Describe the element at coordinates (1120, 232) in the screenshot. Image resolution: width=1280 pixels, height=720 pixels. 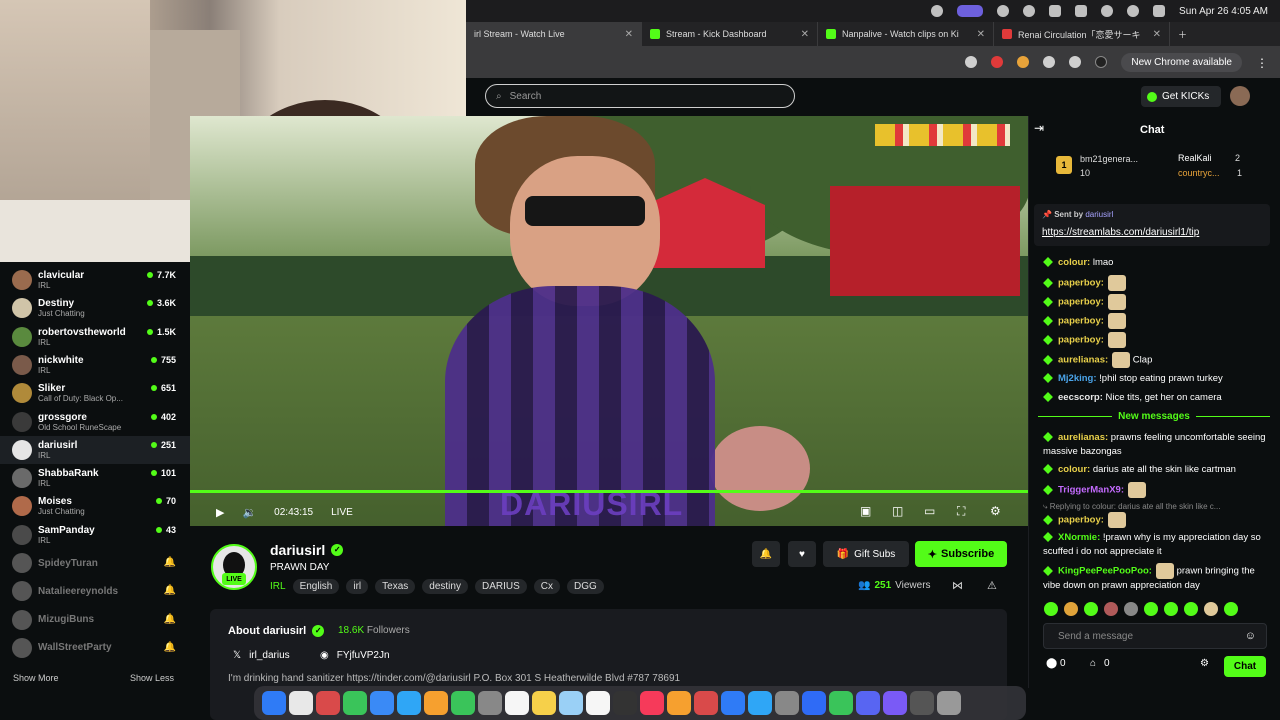
I see `pinned-link: https://streamlabs.com/dariusirl1/tip` at that location.